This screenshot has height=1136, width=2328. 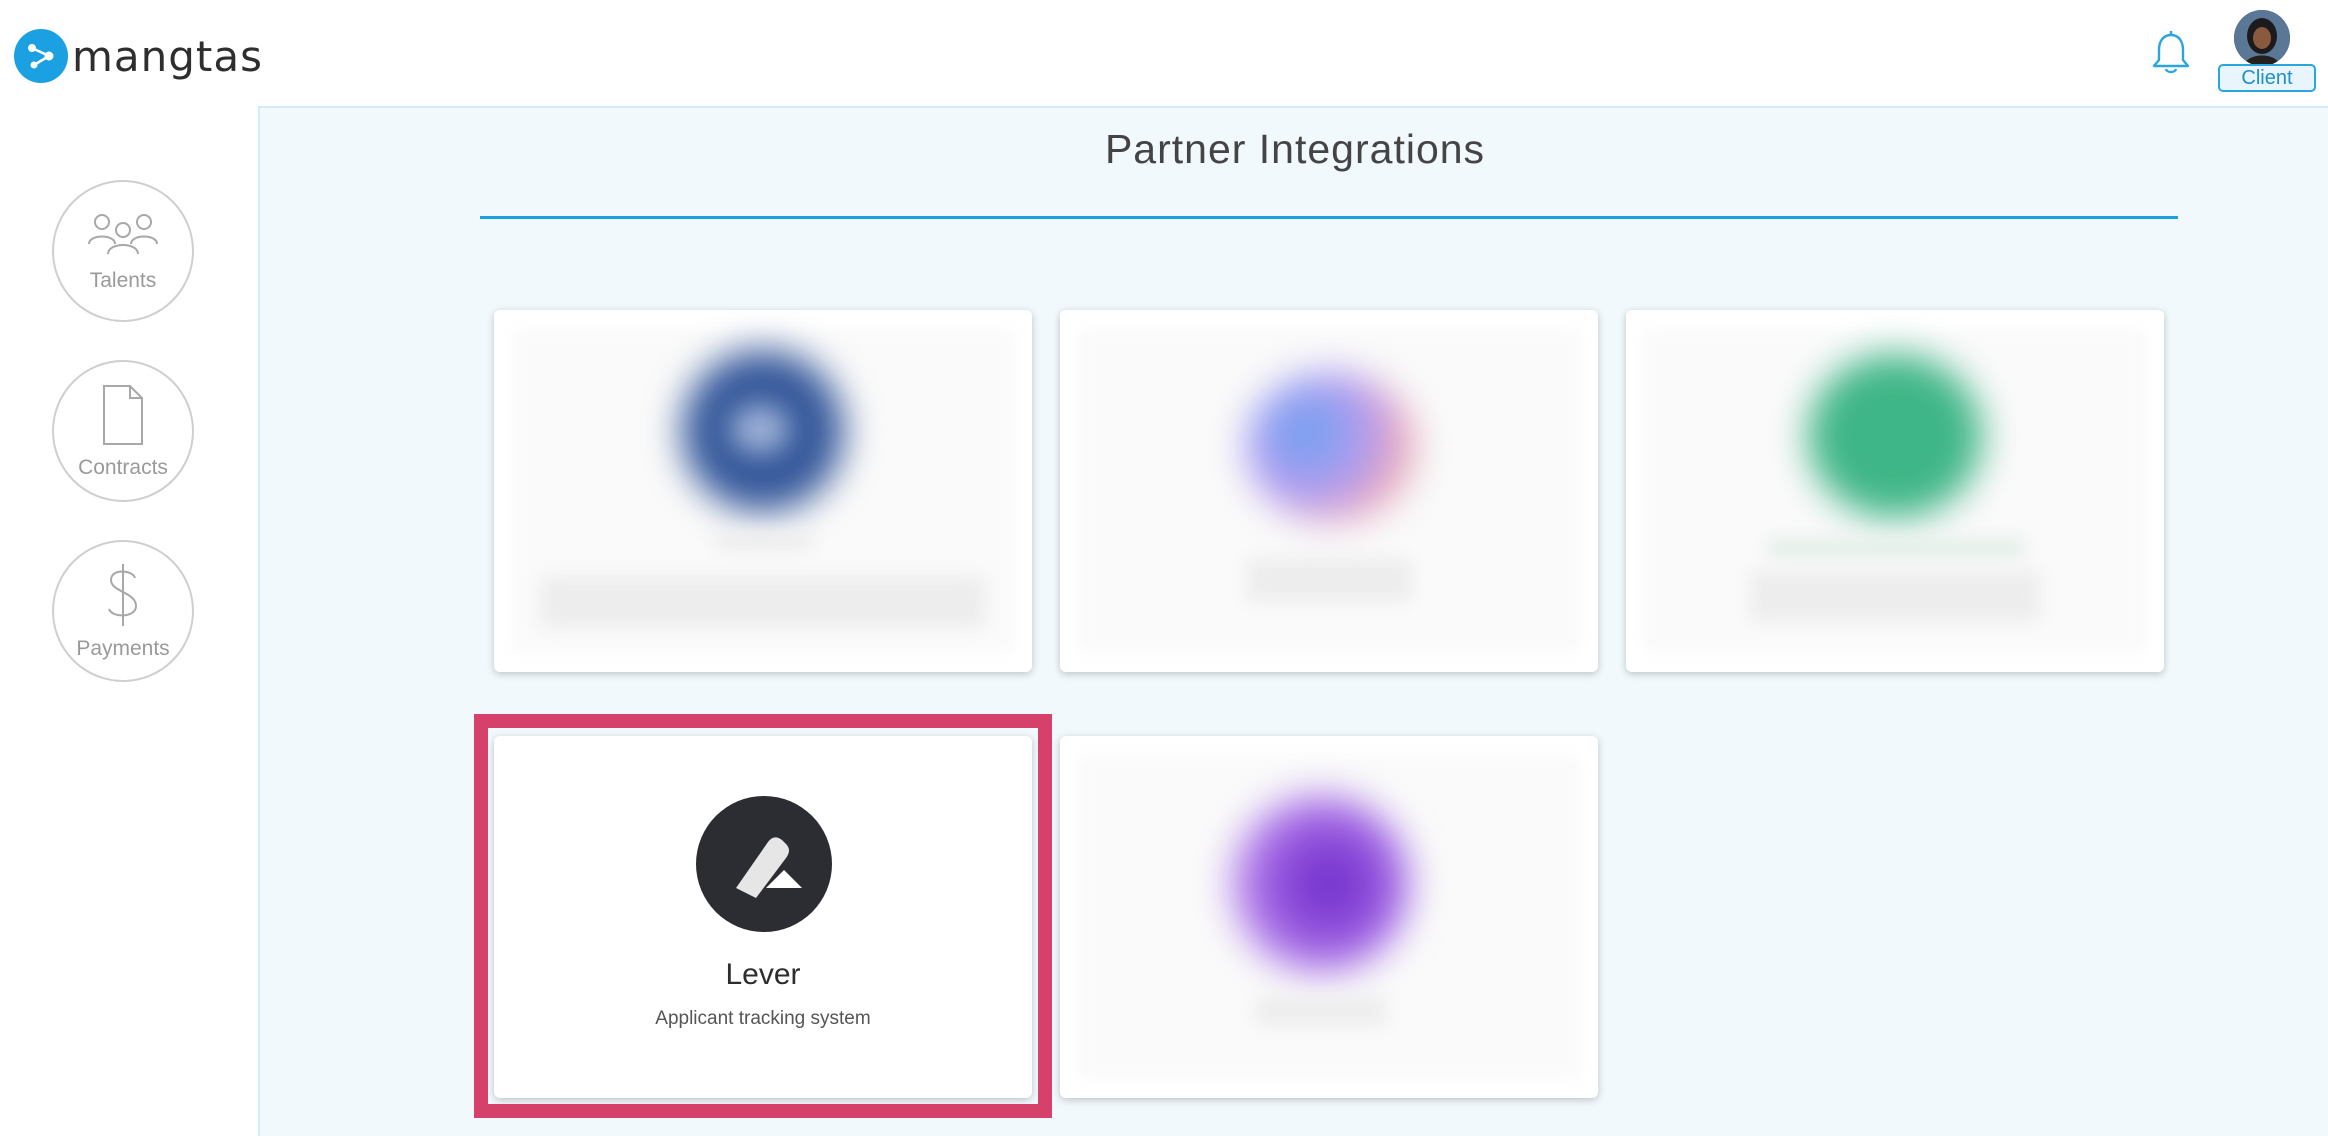 I want to click on integration-card-lever: Lever Applicant tracking system, so click(x=763, y=917).